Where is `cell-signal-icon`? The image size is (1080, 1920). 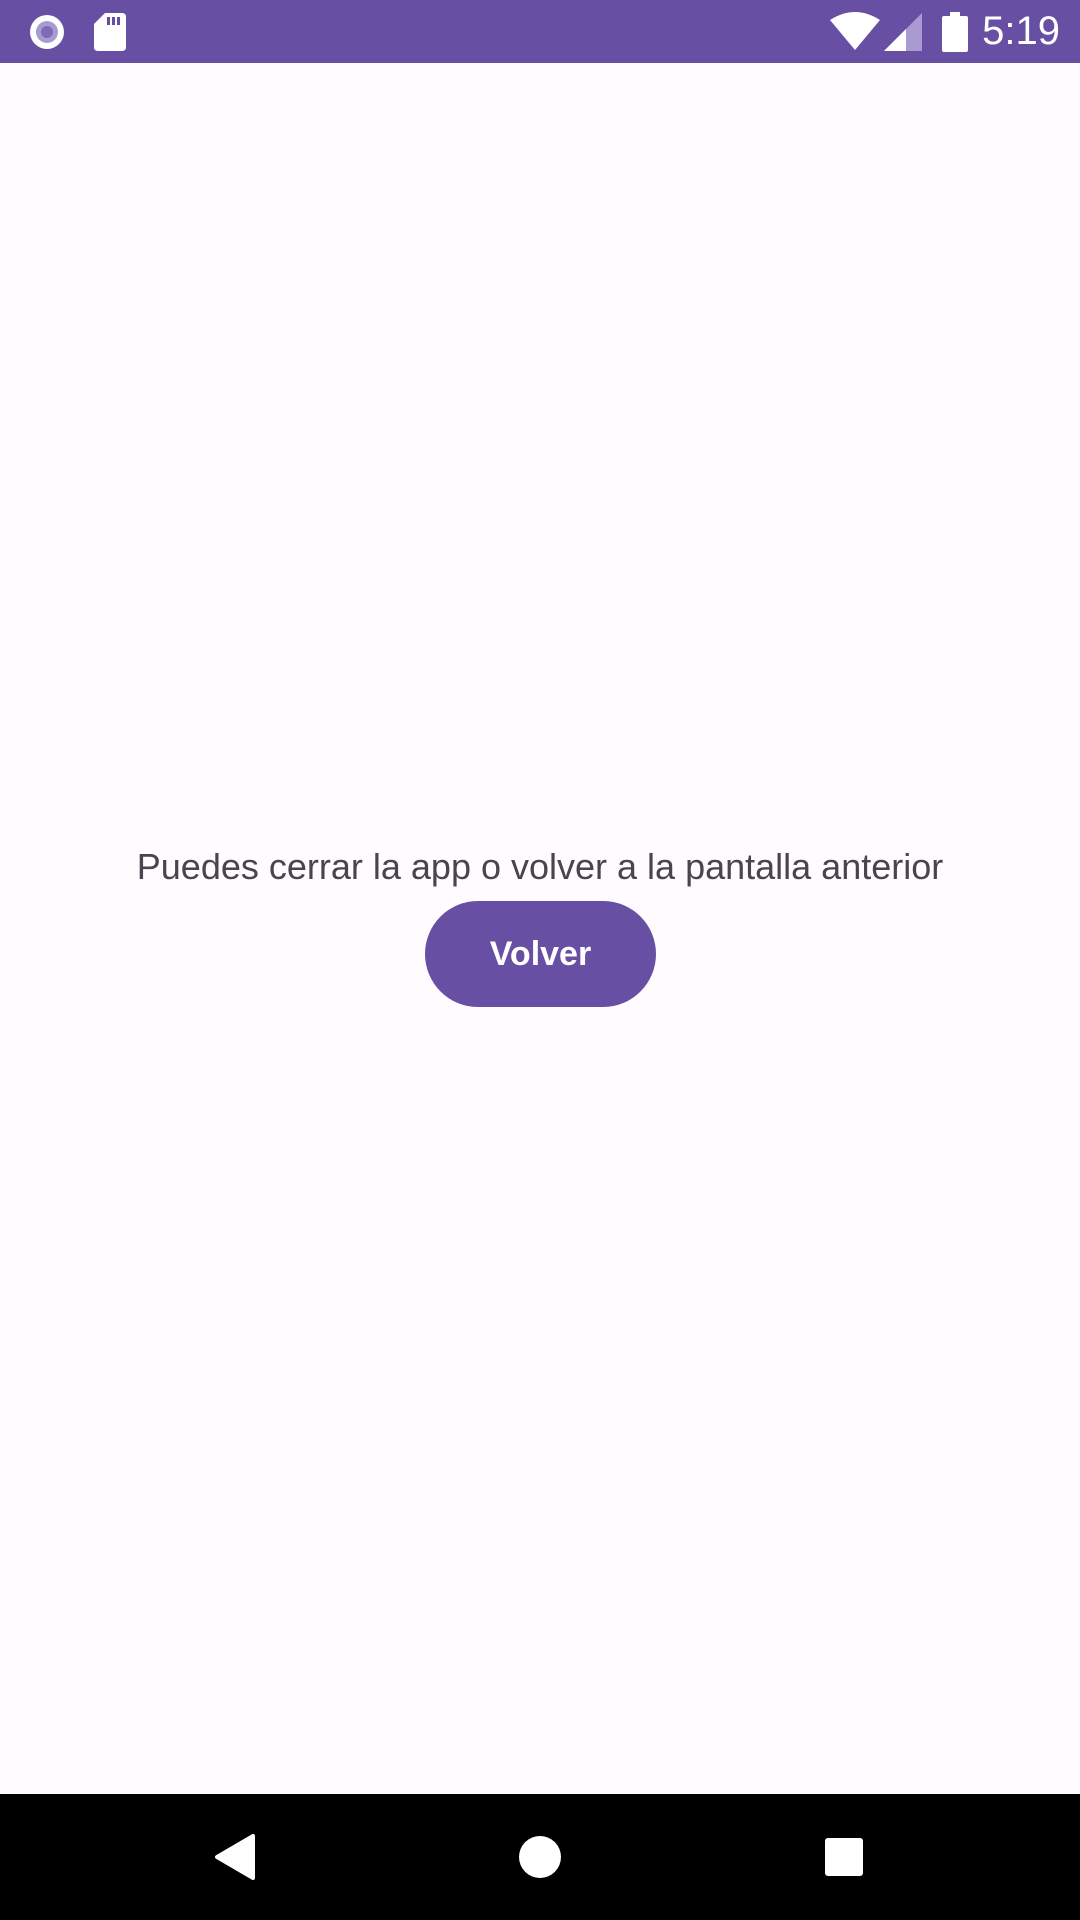
cell-signal-icon is located at coordinates (903, 31).